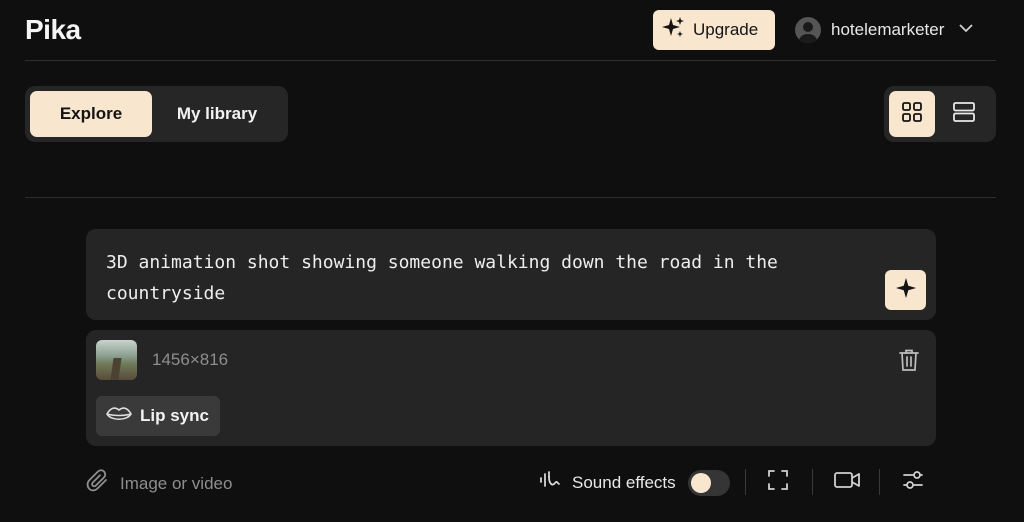 The height and width of the screenshot is (522, 1024). I want to click on tab-explore: Explore, so click(91, 114).